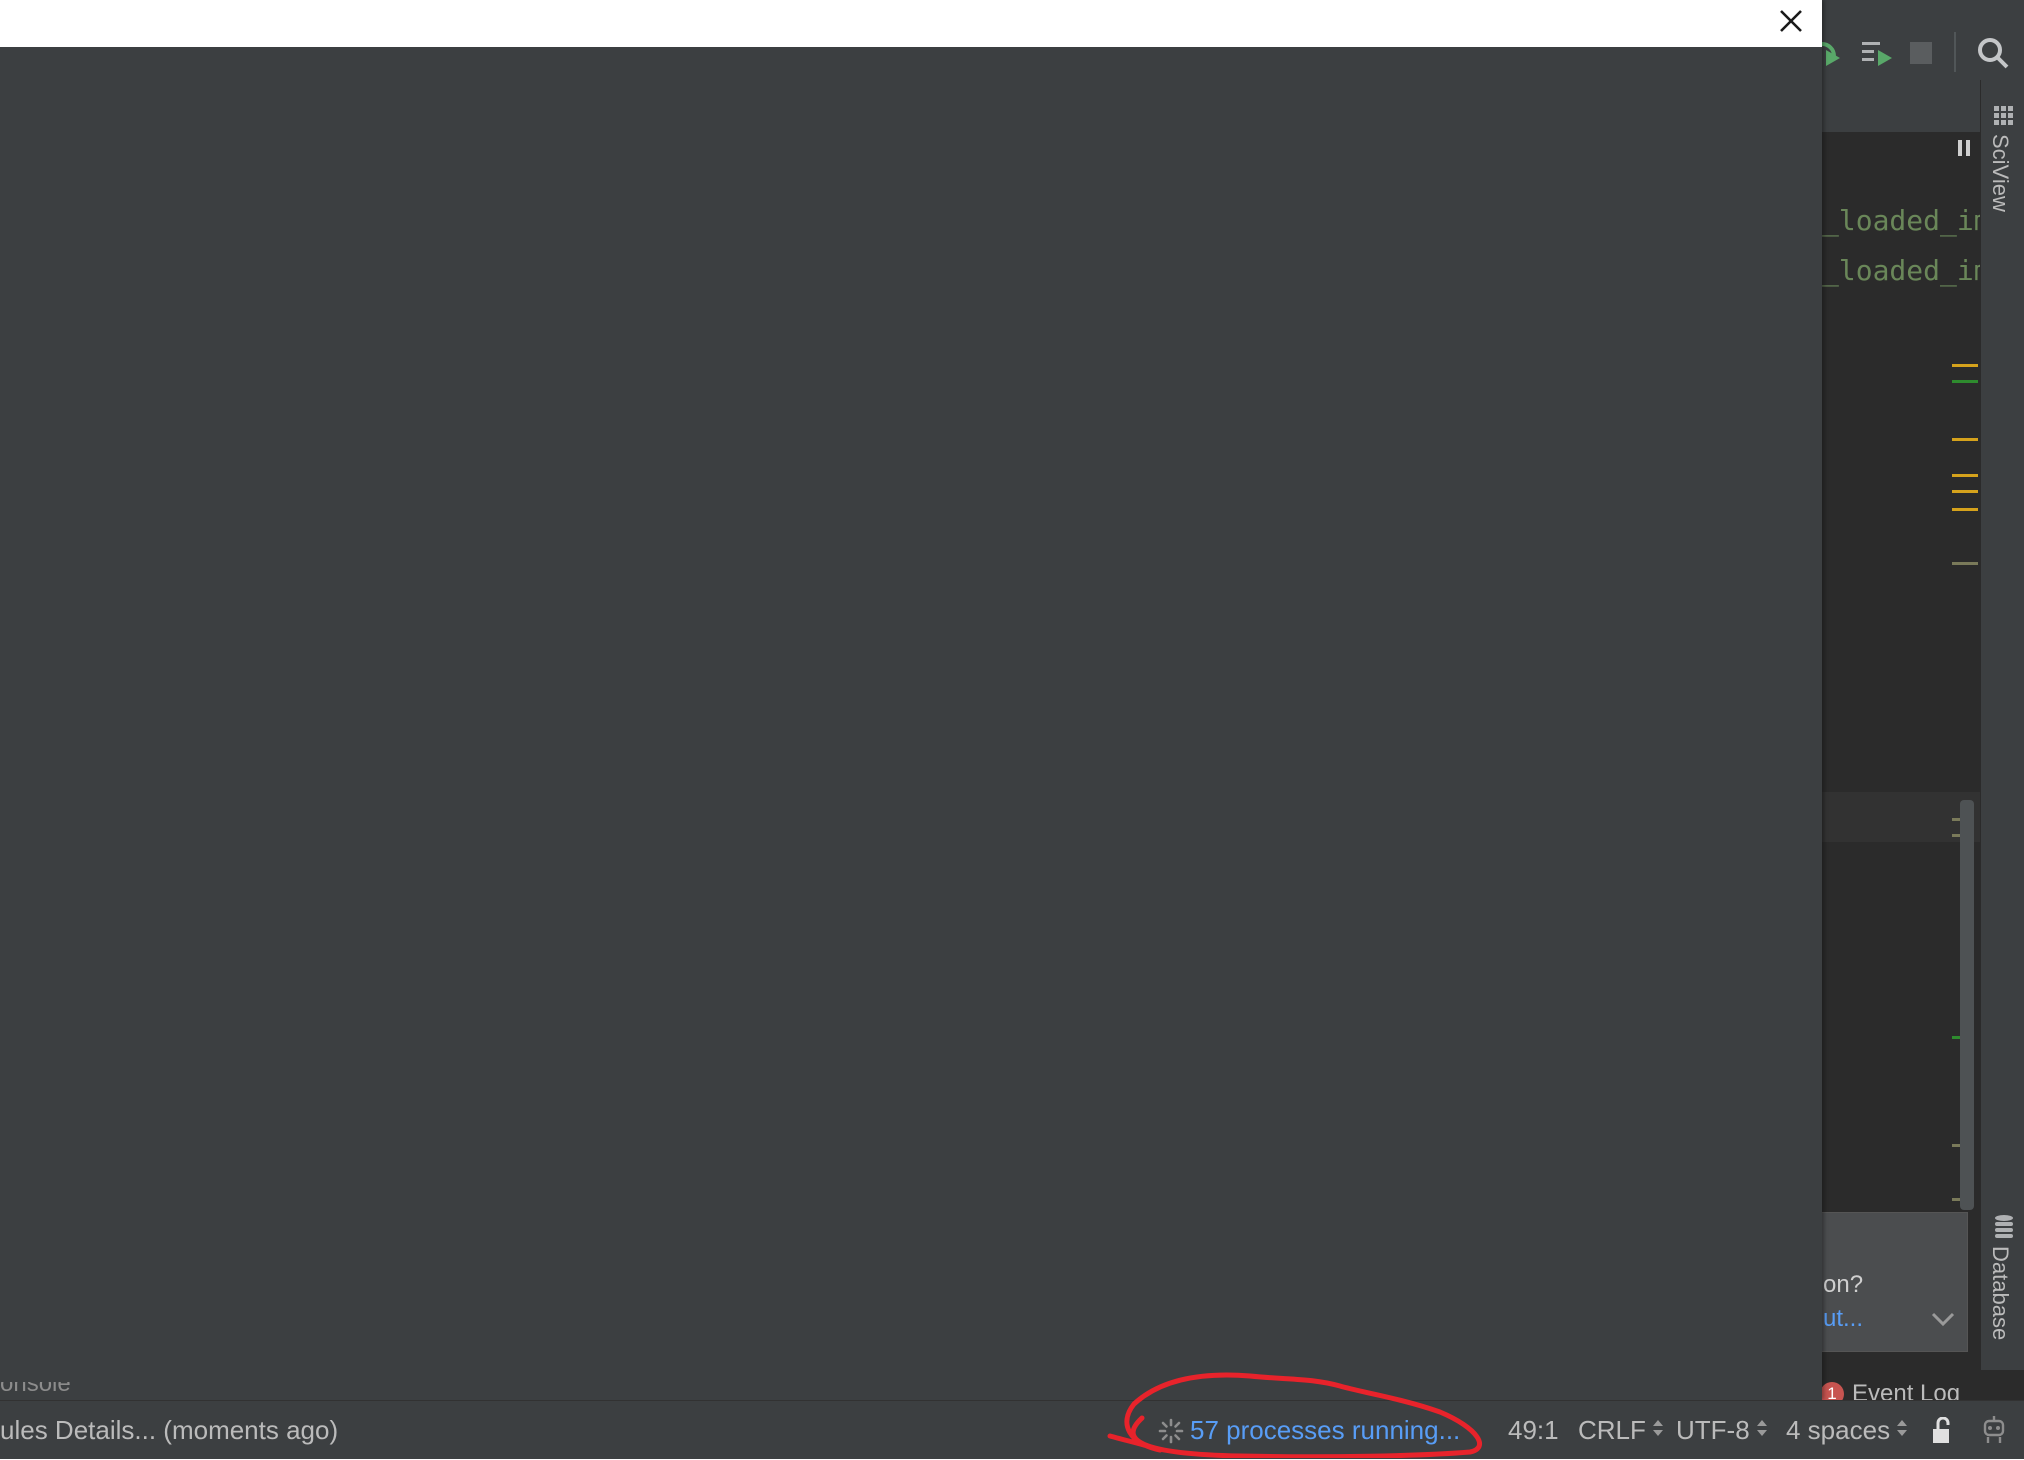  Describe the element at coordinates (1171, 1431) in the screenshot. I see `spinner-icon` at that location.